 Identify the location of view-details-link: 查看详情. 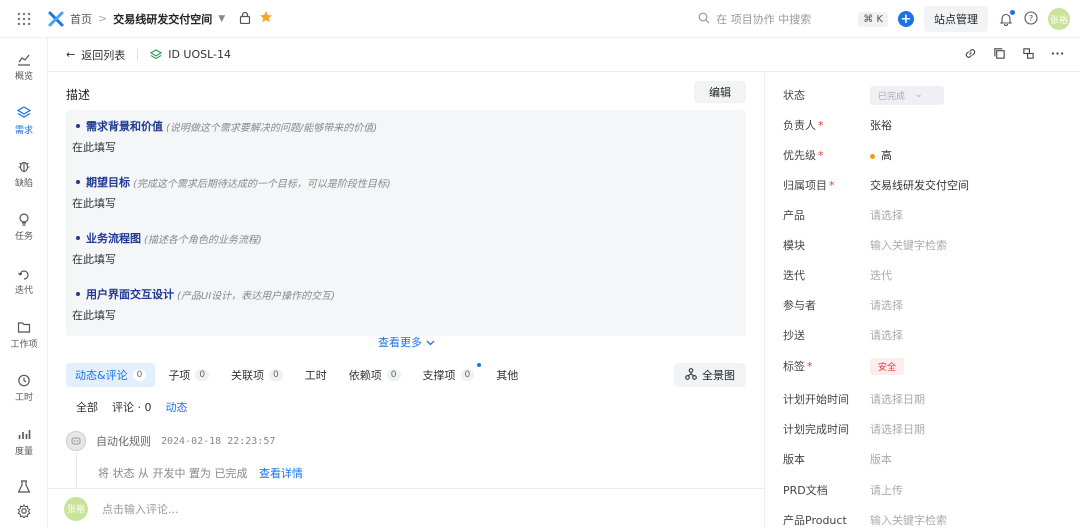
(281, 473).